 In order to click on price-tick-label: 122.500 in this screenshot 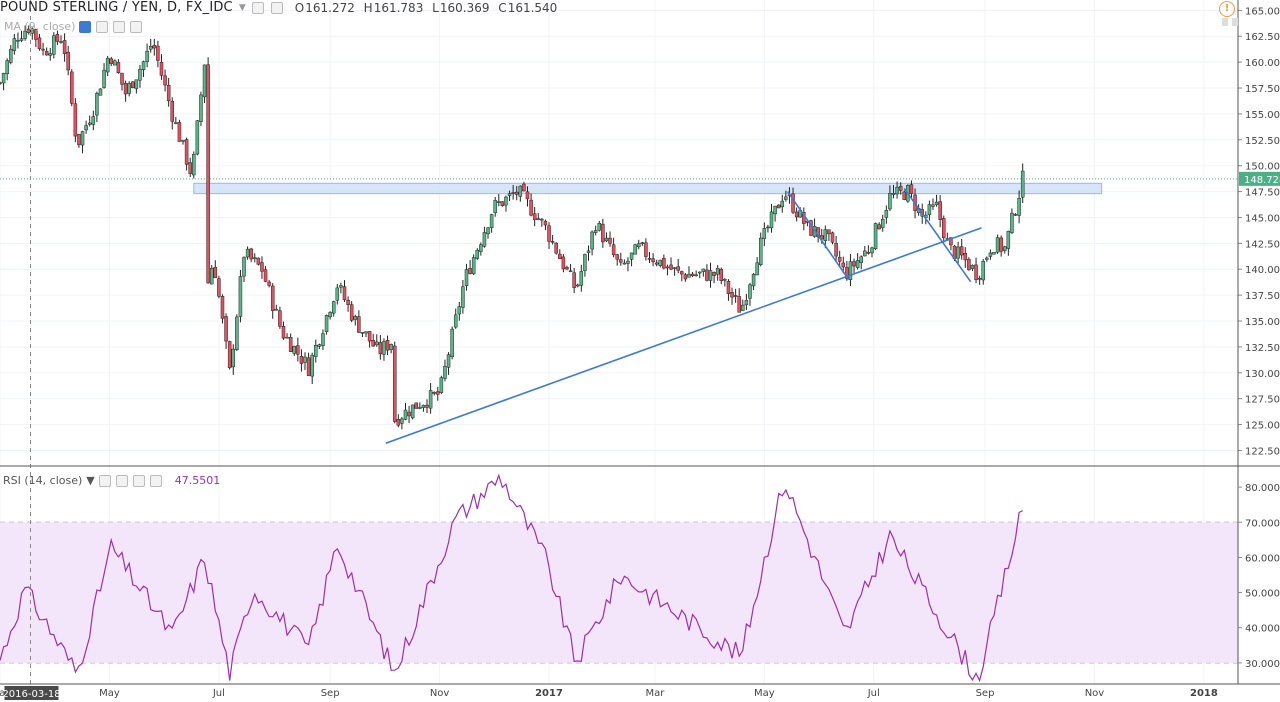, I will do `click(1262, 451)`.